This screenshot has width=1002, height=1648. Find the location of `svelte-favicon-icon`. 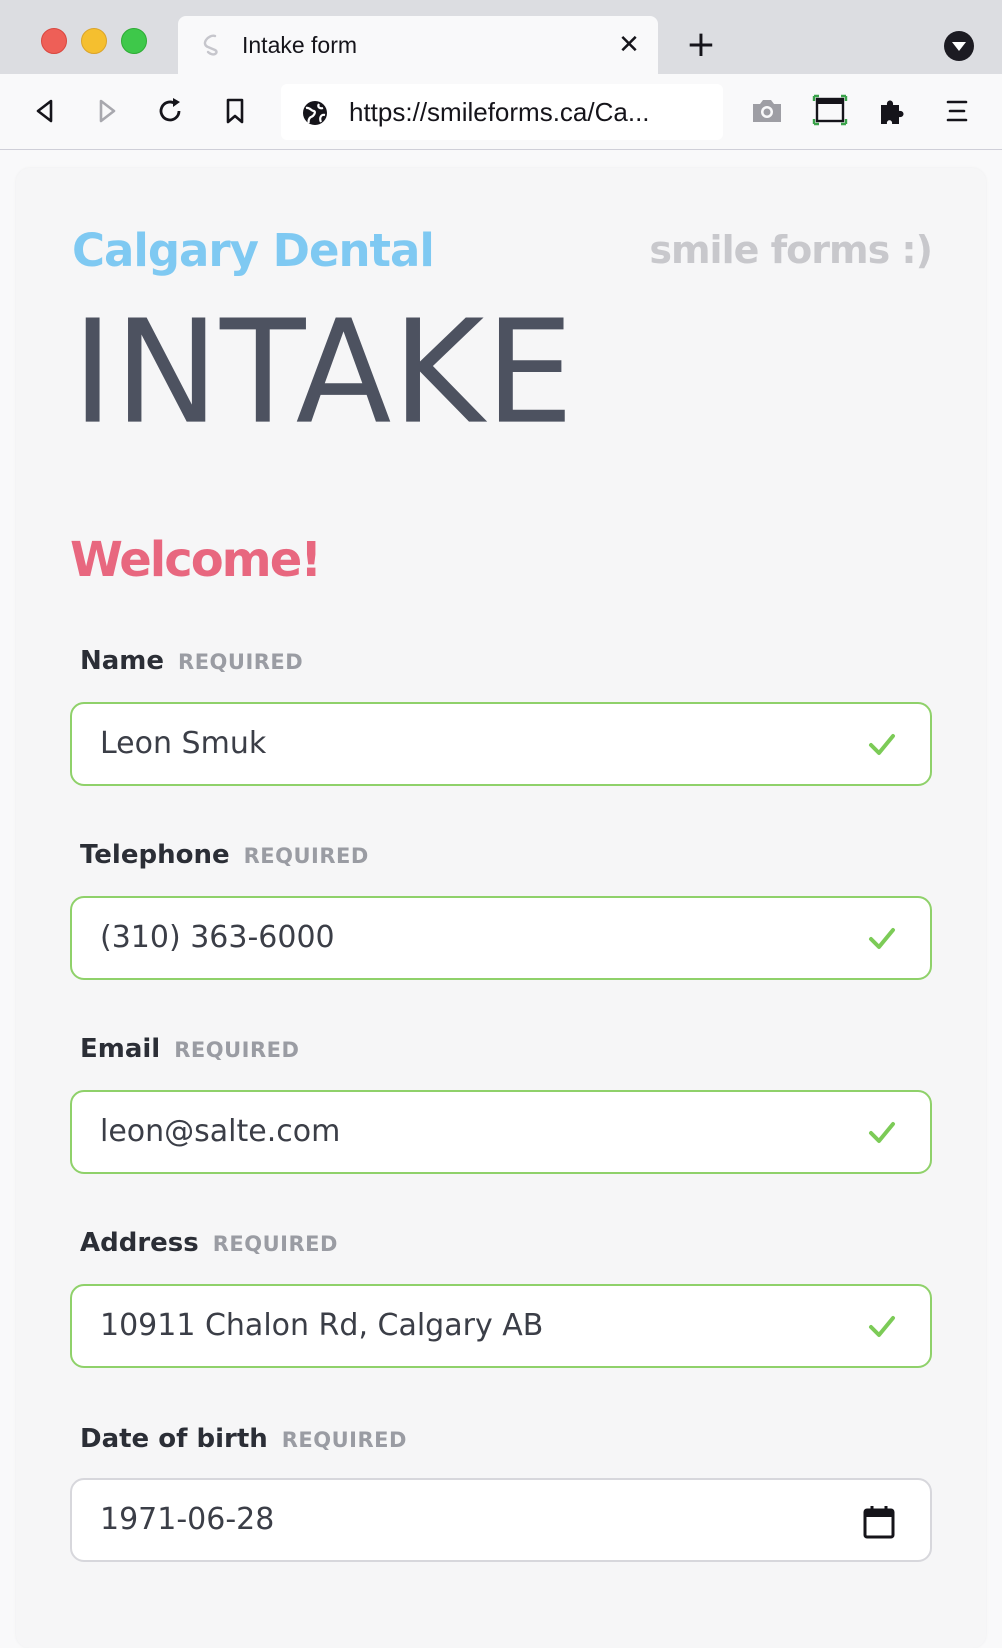

svelte-favicon-icon is located at coordinates (210, 45).